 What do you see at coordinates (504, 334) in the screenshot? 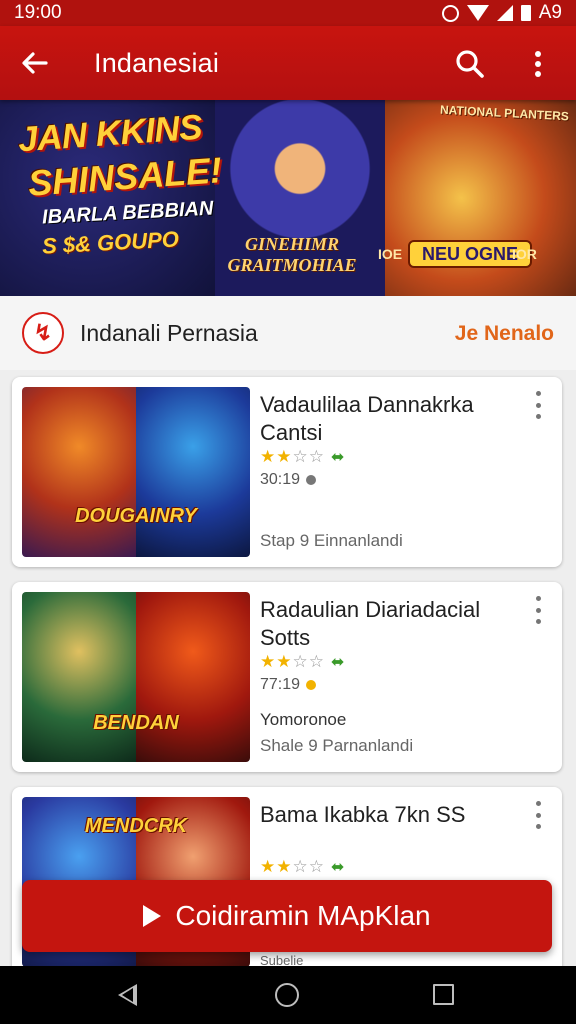
I see `section-more-link: Je Nenalo` at bounding box center [504, 334].